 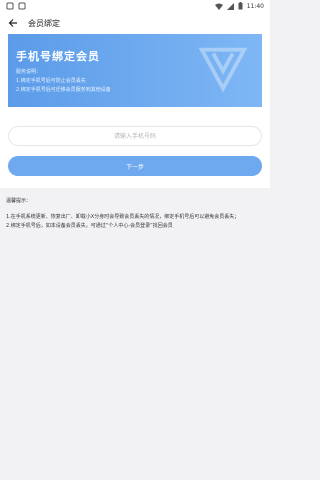 What do you see at coordinates (223, 70) in the screenshot?
I see `brand-logo-icon` at bounding box center [223, 70].